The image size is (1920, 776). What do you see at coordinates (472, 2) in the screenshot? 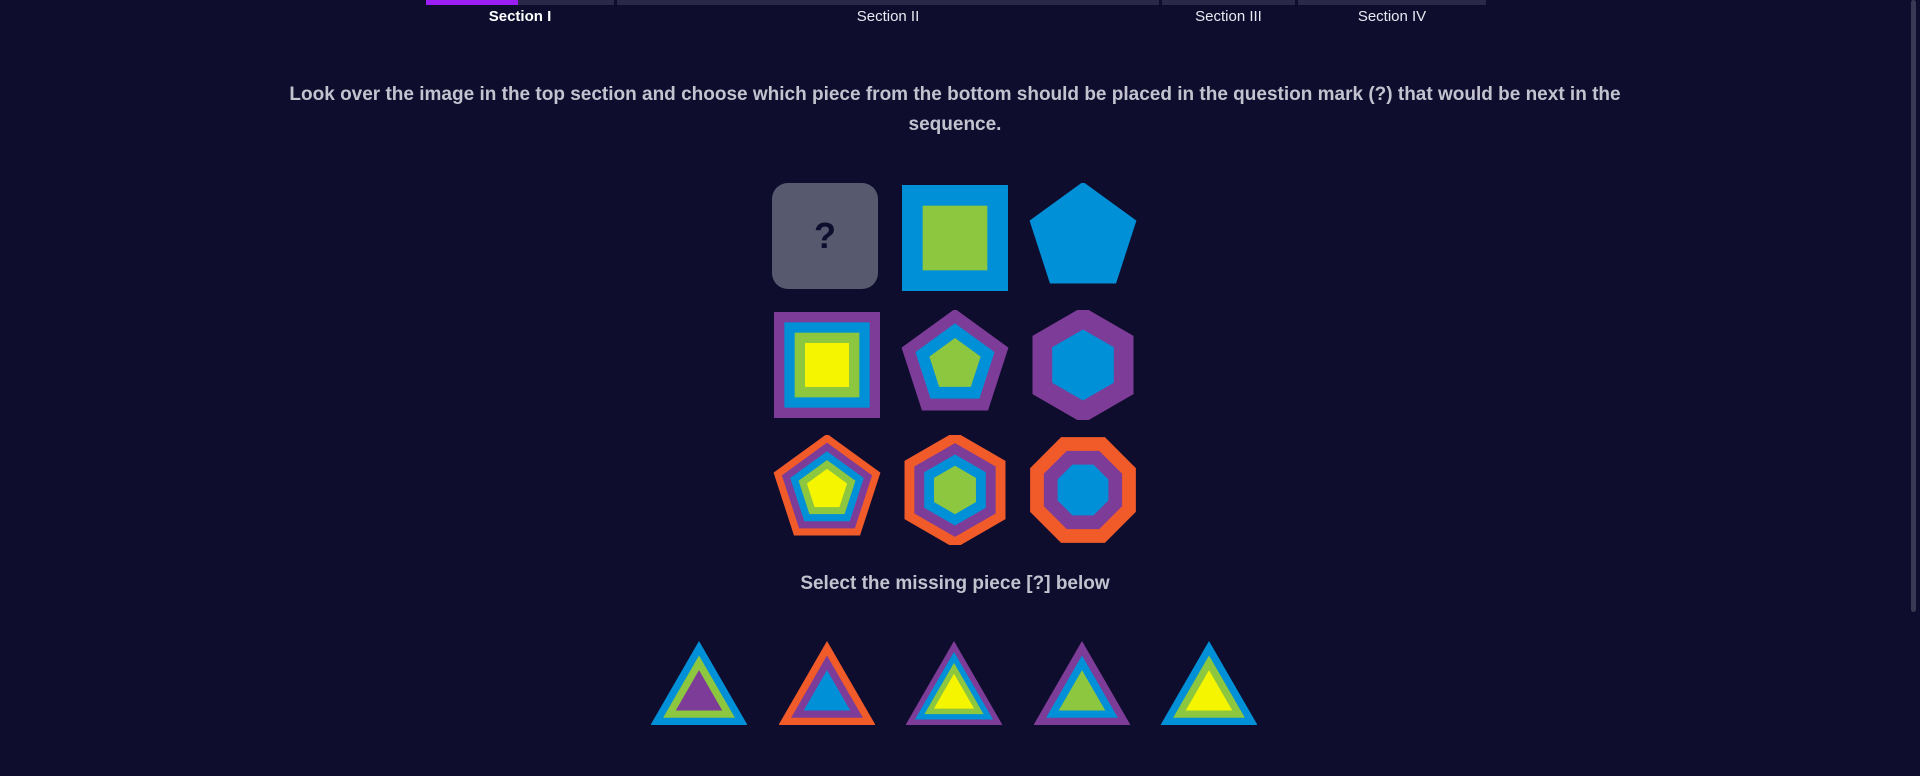
I see `section-progress-fill` at bounding box center [472, 2].